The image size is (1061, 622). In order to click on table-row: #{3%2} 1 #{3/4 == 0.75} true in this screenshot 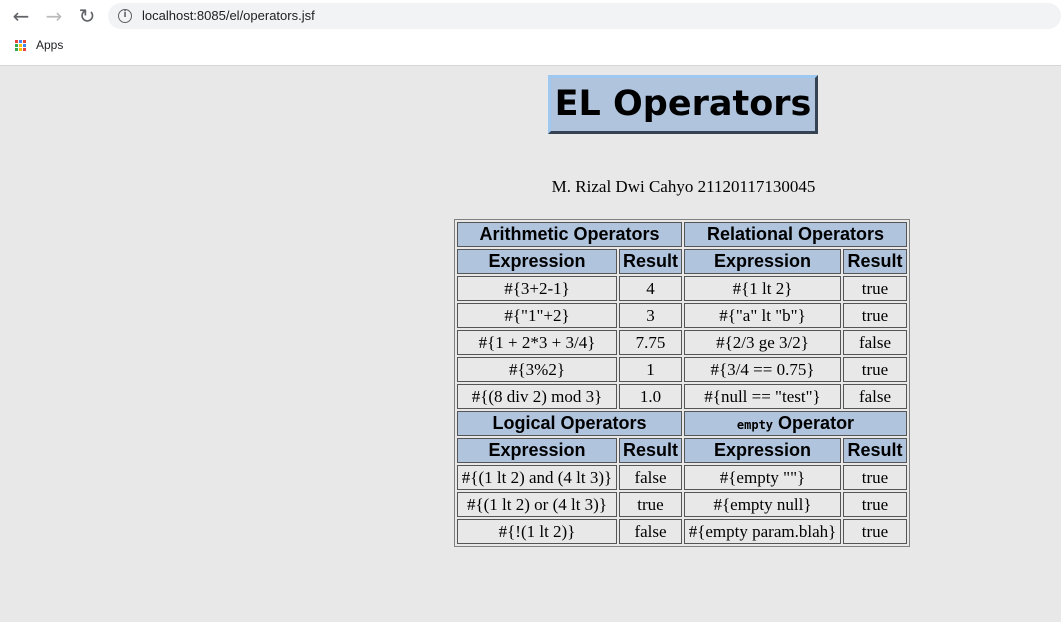, I will do `click(682, 369)`.